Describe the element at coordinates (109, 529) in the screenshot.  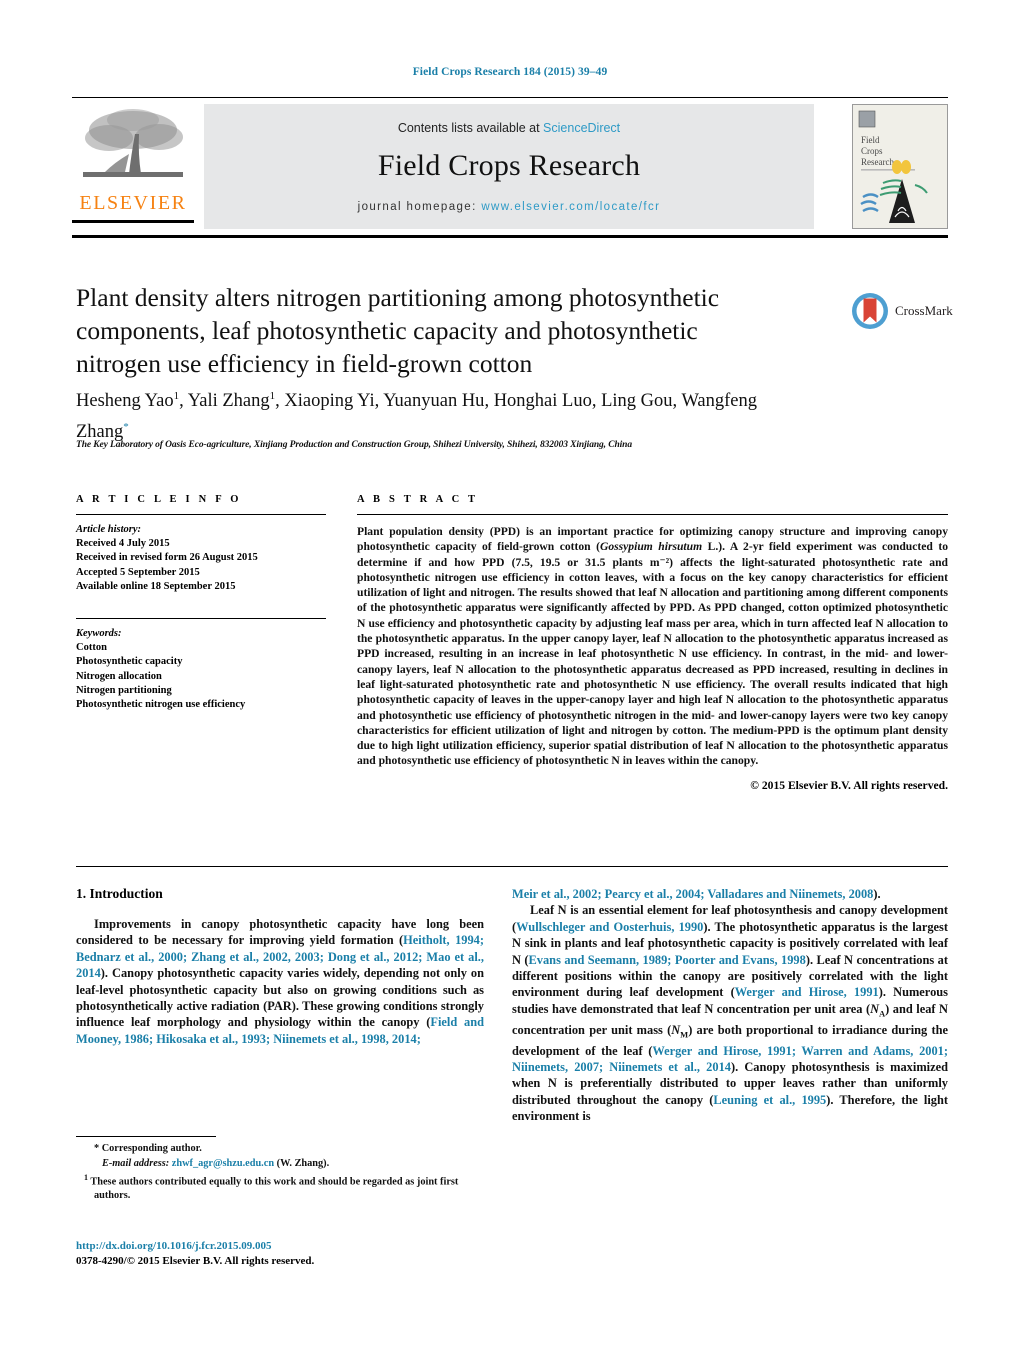
I see `article-history-heading: Article history:` at that location.